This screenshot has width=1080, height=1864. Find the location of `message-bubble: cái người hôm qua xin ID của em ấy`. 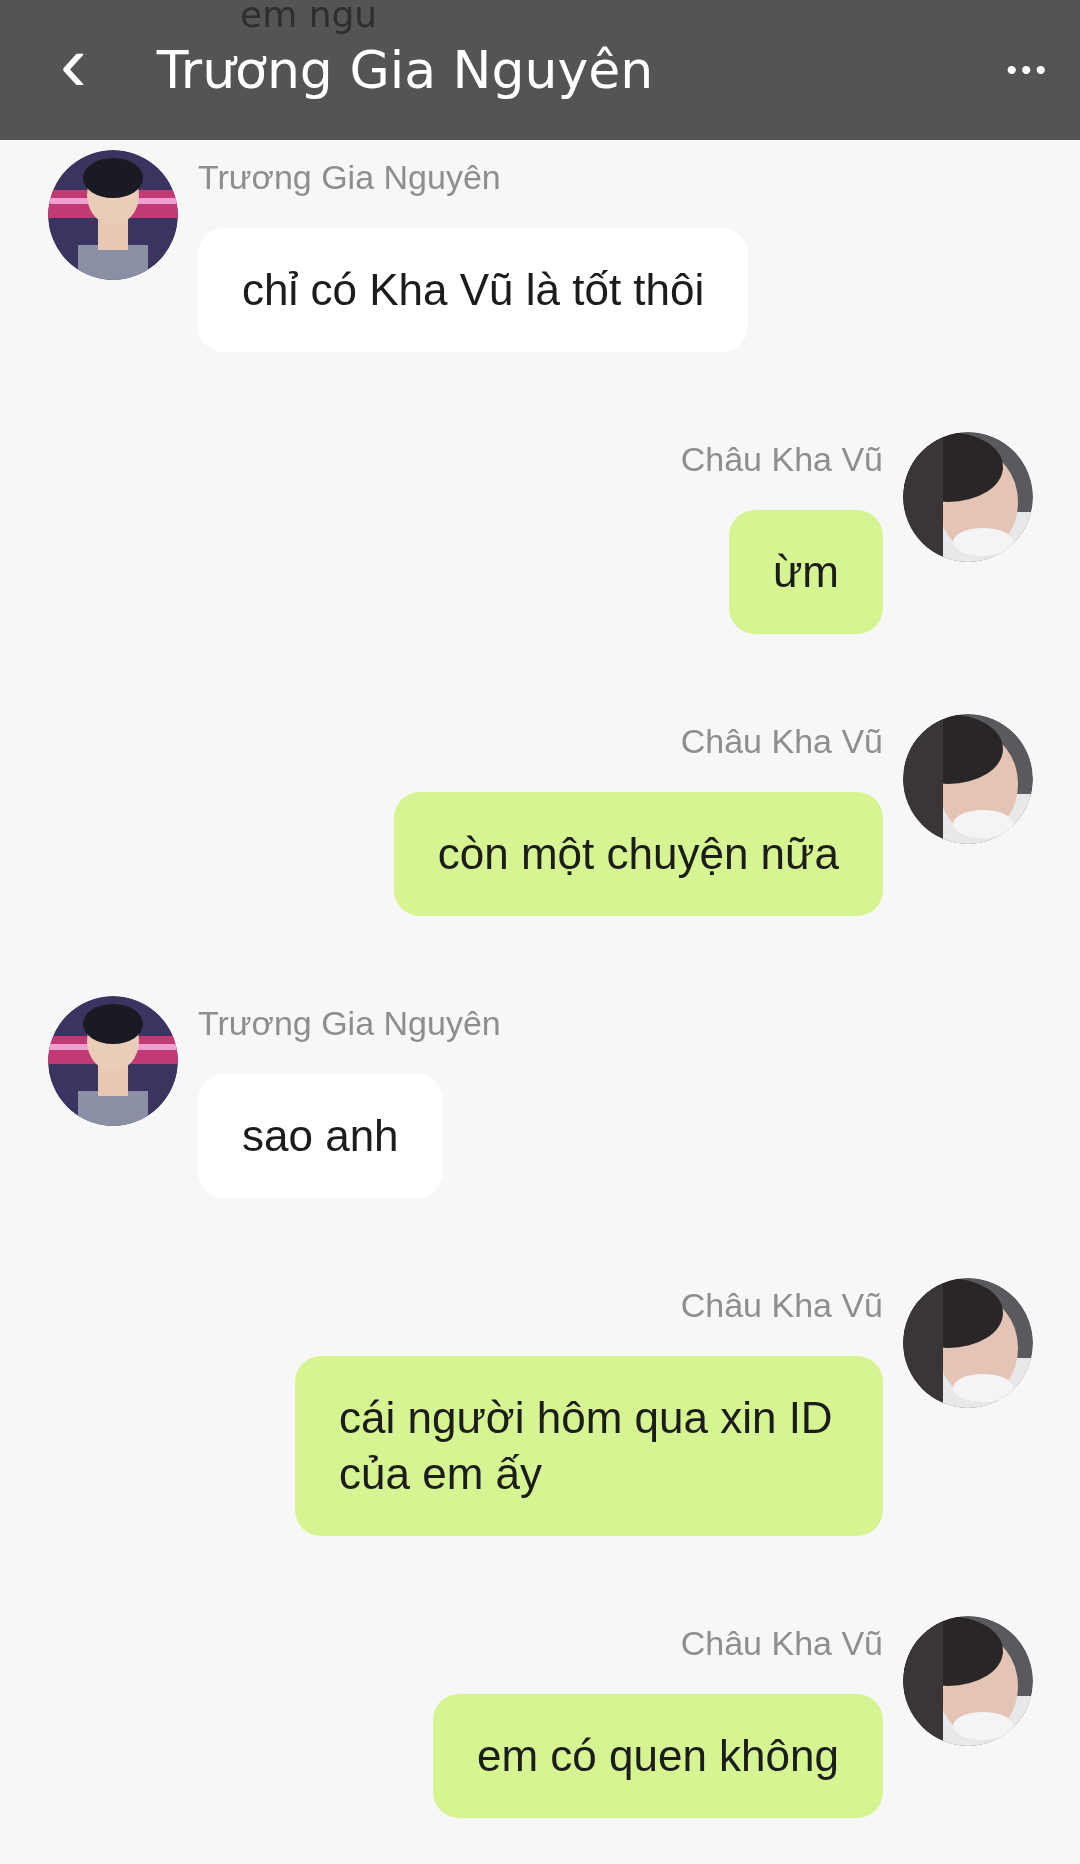

message-bubble: cái người hôm qua xin ID của em ấy is located at coordinates (589, 1446).